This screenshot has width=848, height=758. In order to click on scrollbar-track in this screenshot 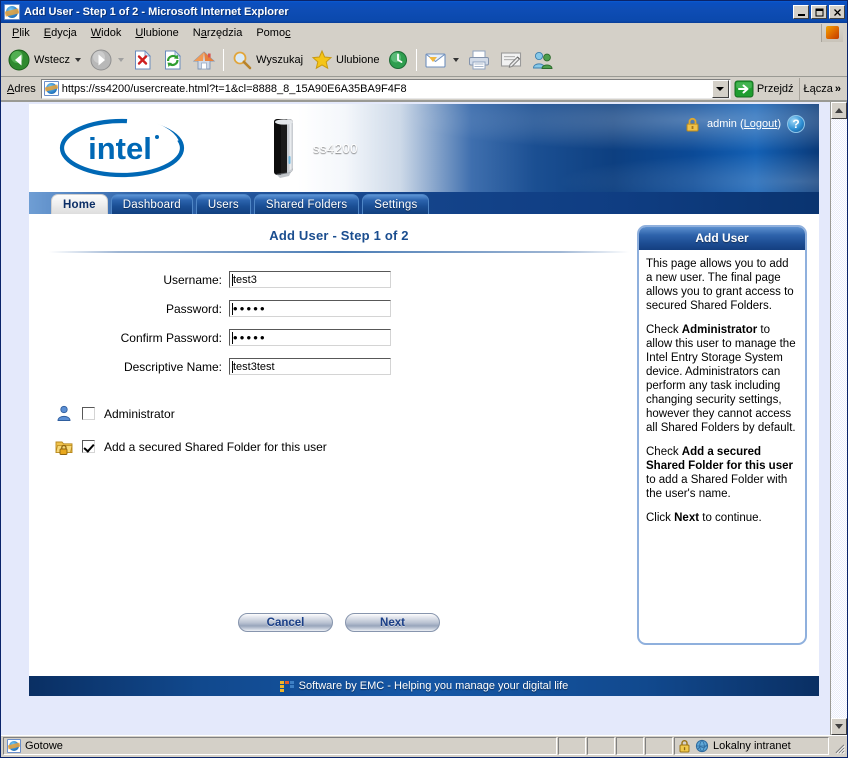, I will do `click(839, 418)`.